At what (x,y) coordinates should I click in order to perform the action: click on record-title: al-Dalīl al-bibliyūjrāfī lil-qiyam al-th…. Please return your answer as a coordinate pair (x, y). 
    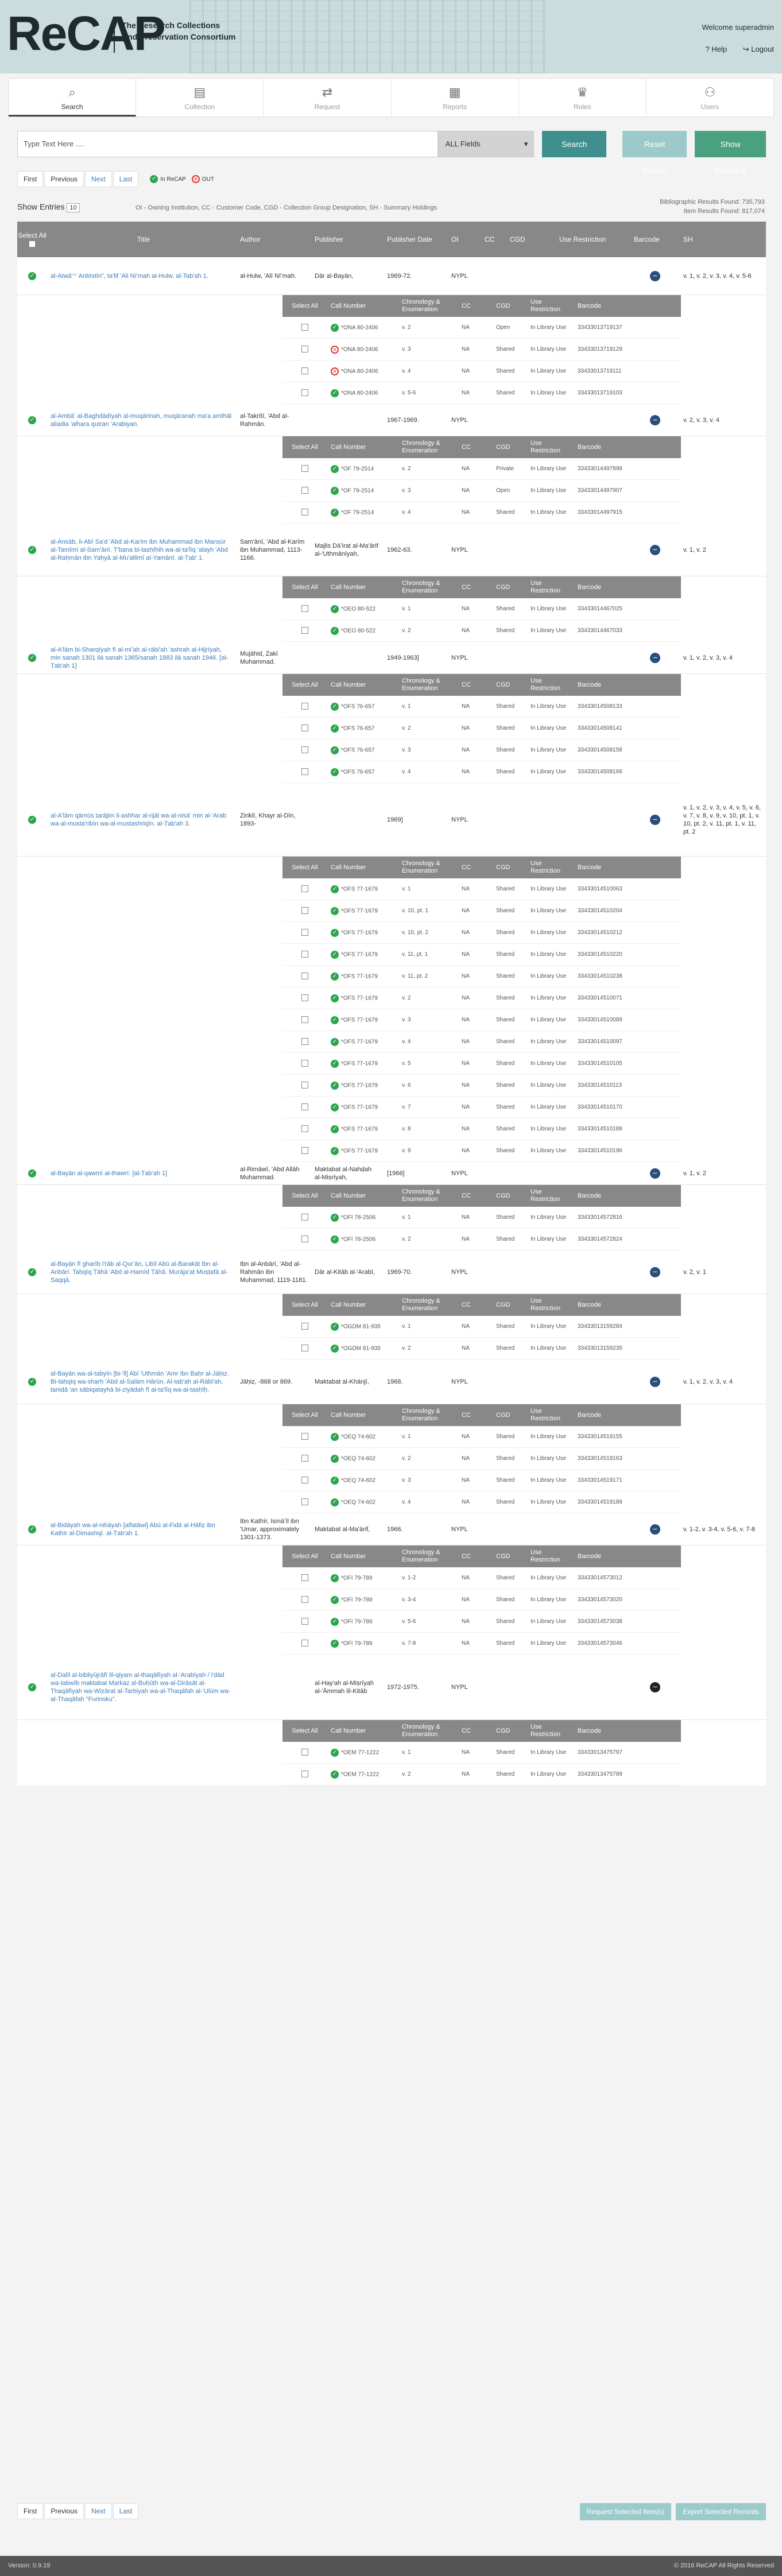
    Looking at the image, I should click on (142, 1687).